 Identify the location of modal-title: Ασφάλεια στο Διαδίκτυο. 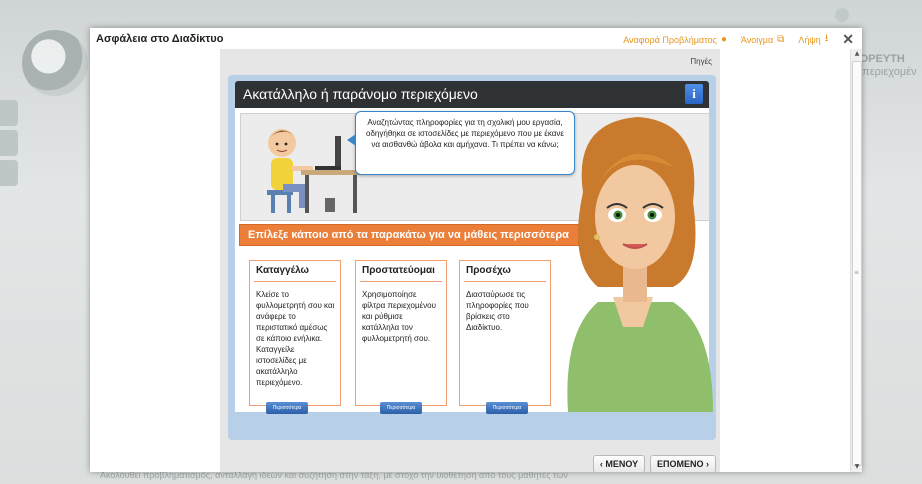
(160, 39).